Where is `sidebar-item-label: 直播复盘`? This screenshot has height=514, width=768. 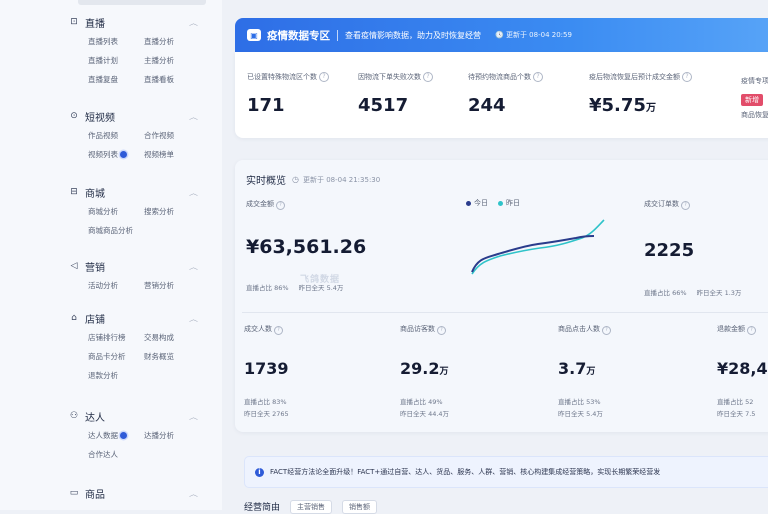 sidebar-item-label: 直播复盘 is located at coordinates (103, 79).